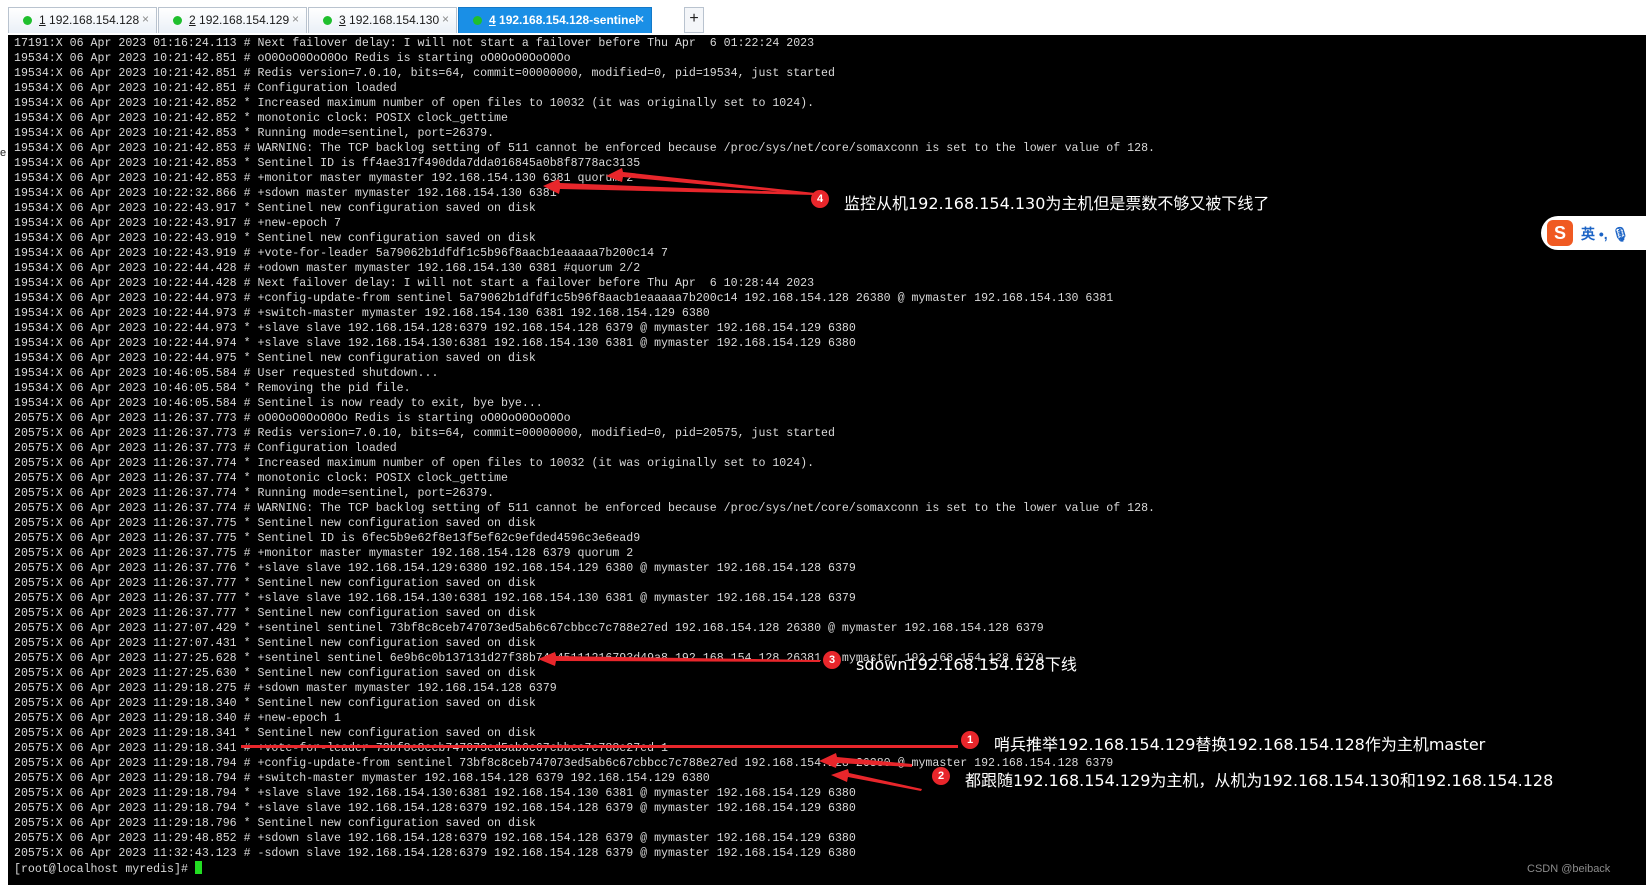 The image size is (1646, 887). What do you see at coordinates (4, 461) in the screenshot?
I see `left-window-edge: e` at bounding box center [4, 461].